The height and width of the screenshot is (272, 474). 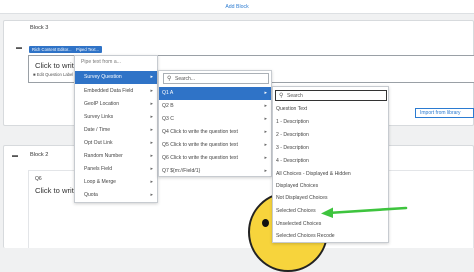 I want to click on menu-item-label: Q3 C, so click(x=168, y=119).